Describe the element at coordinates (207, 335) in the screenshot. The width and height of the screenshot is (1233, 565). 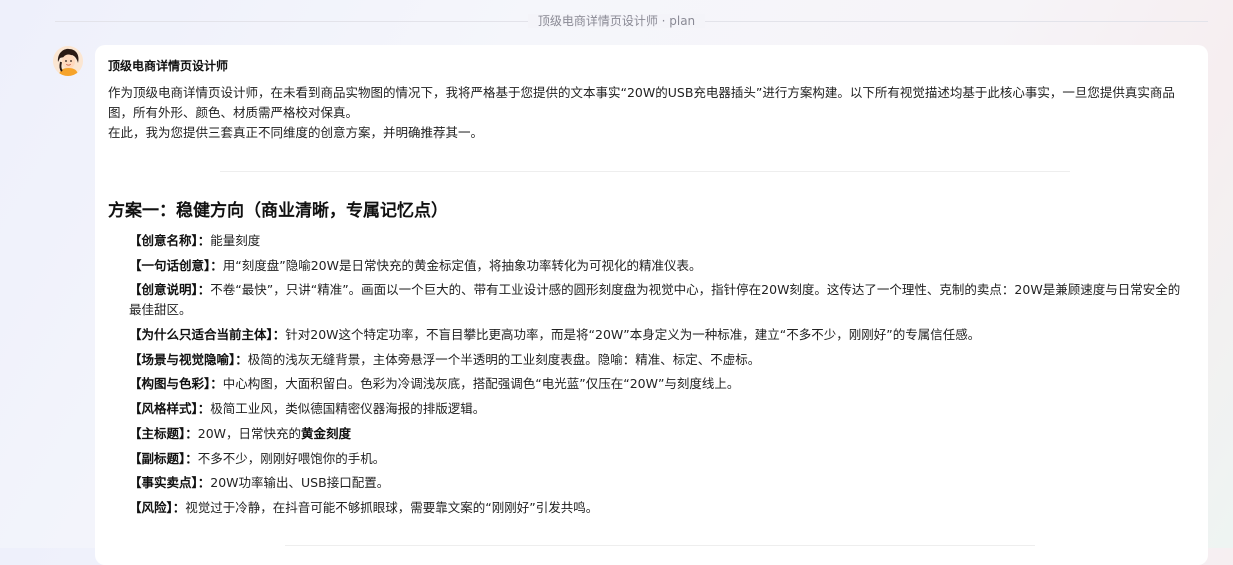
I see `item-key: 【为什么只适合当前主体】：` at that location.